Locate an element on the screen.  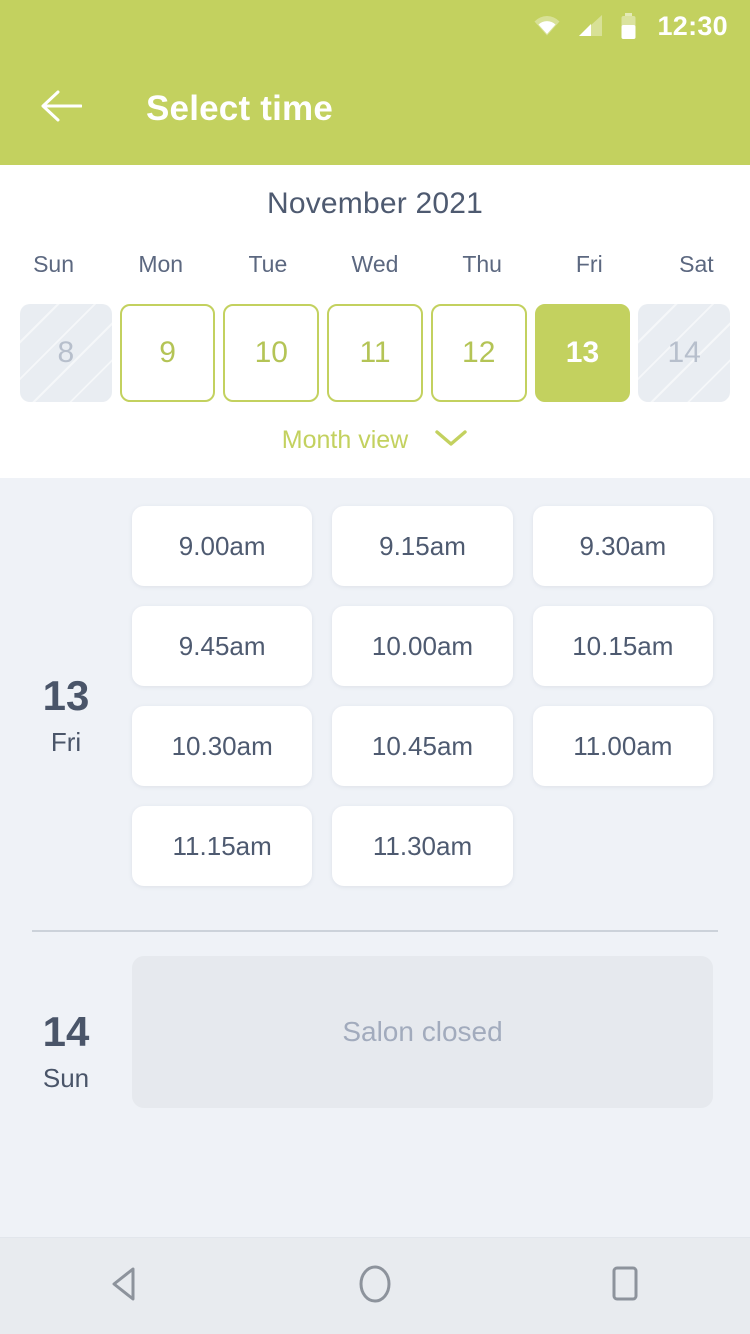
weekday-header-row: Sun Mon Tue Wed Thu Fri Sat is located at coordinates (375, 264).